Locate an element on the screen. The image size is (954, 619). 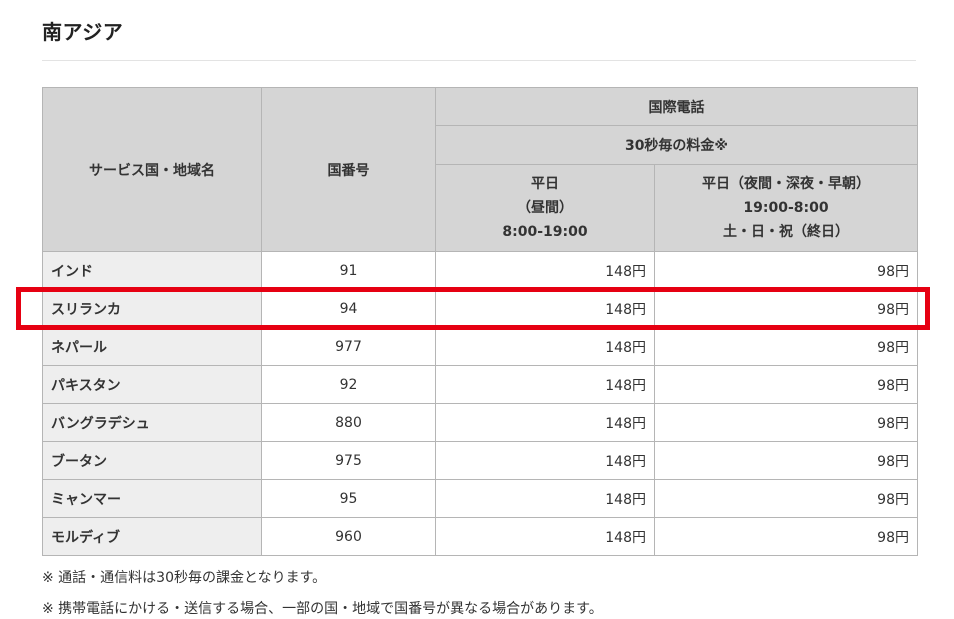
country-code: 975 is located at coordinates (348, 460).